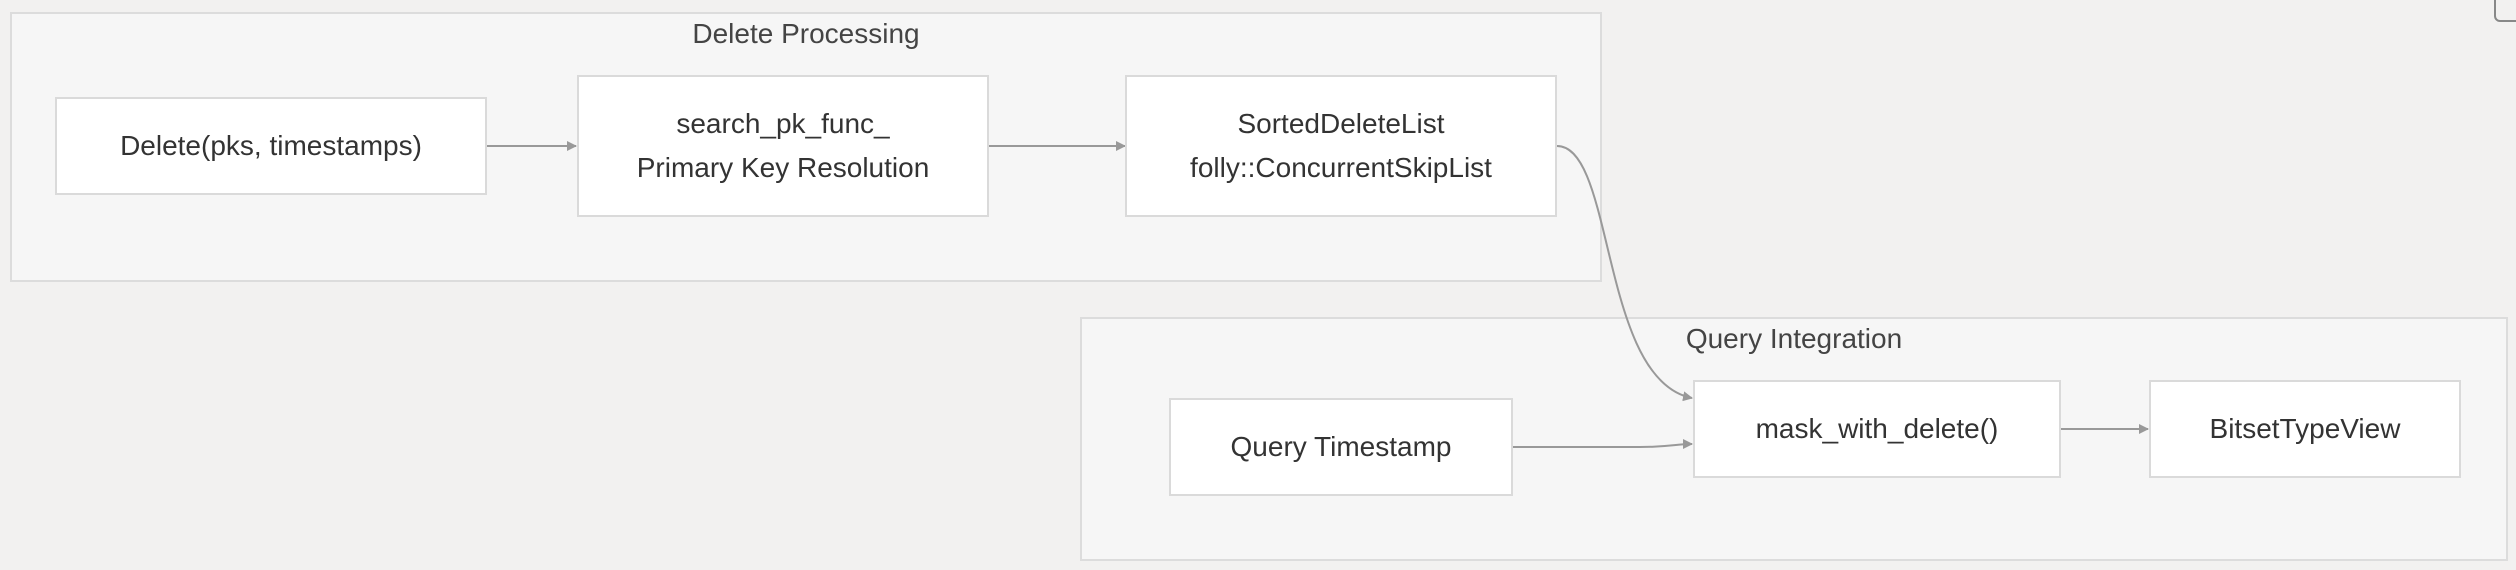  I want to click on node-mask-with-delete-line-1: mask_with_delete(), so click(1877, 428).